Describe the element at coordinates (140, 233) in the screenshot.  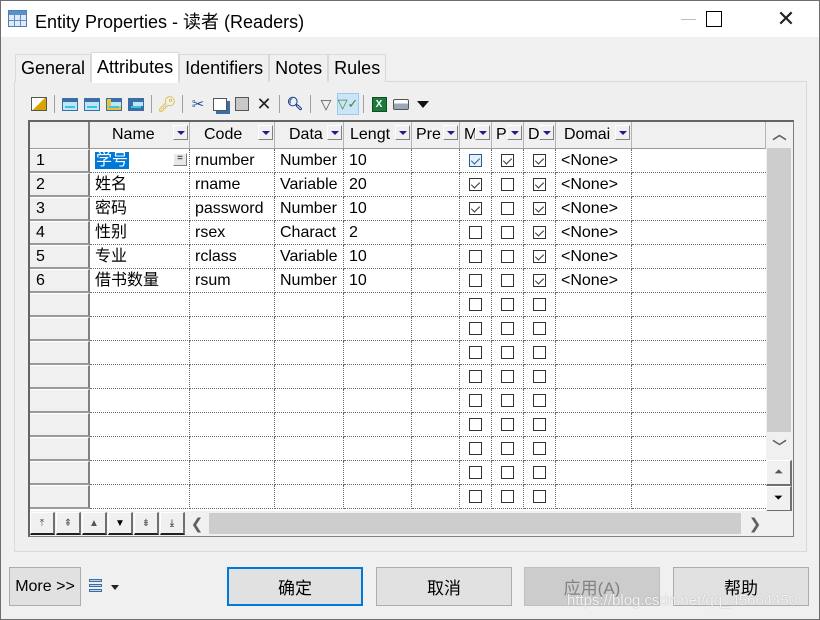
I see `cell-name: 性别` at that location.